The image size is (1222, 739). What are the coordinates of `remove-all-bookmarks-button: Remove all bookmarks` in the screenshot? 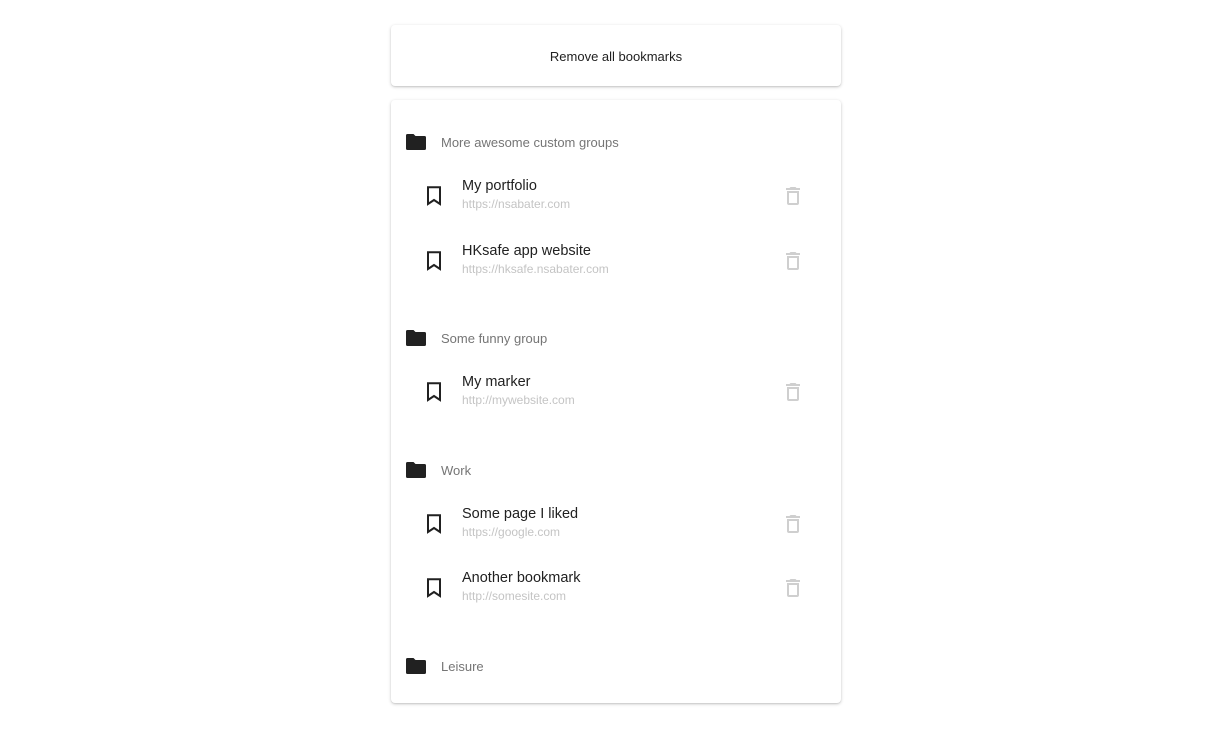 It's located at (616, 55).